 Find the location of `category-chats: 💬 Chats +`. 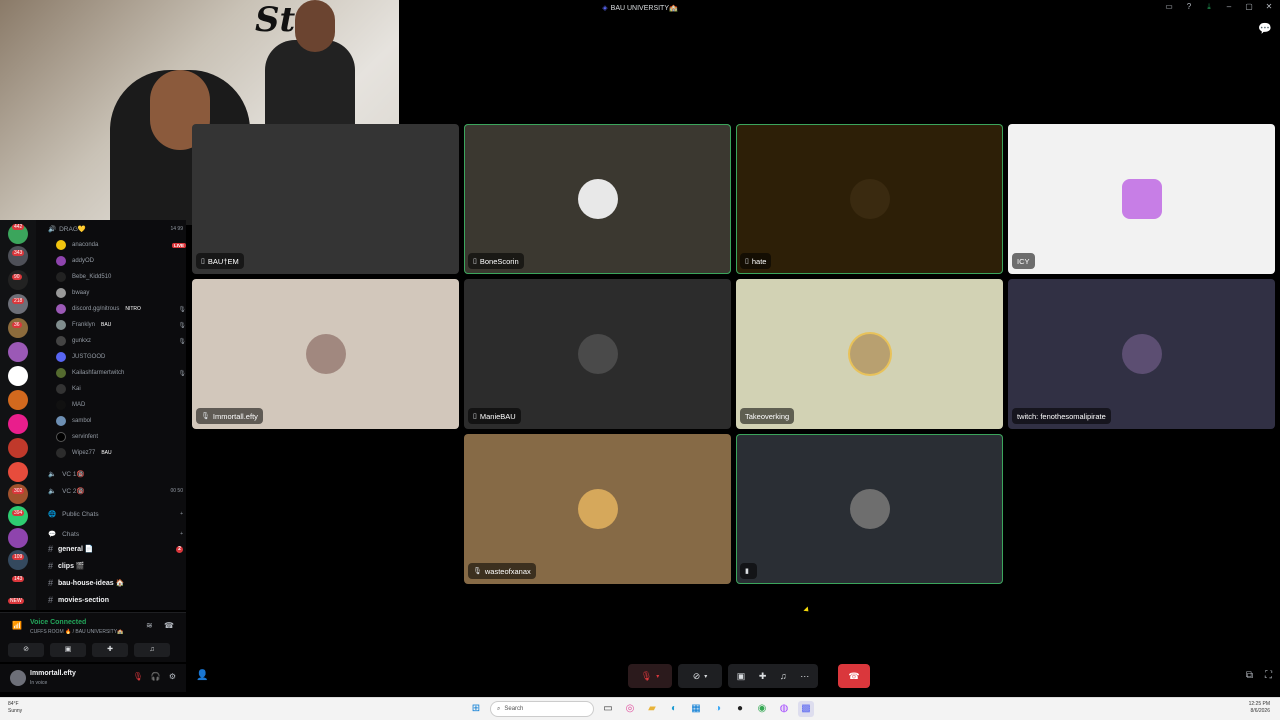

category-chats: 💬 Chats + is located at coordinates (115, 534).